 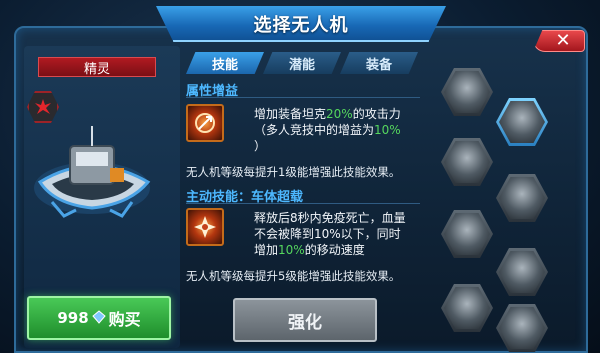 I want to click on dialog-title: 选择无人机, so click(x=301, y=25).